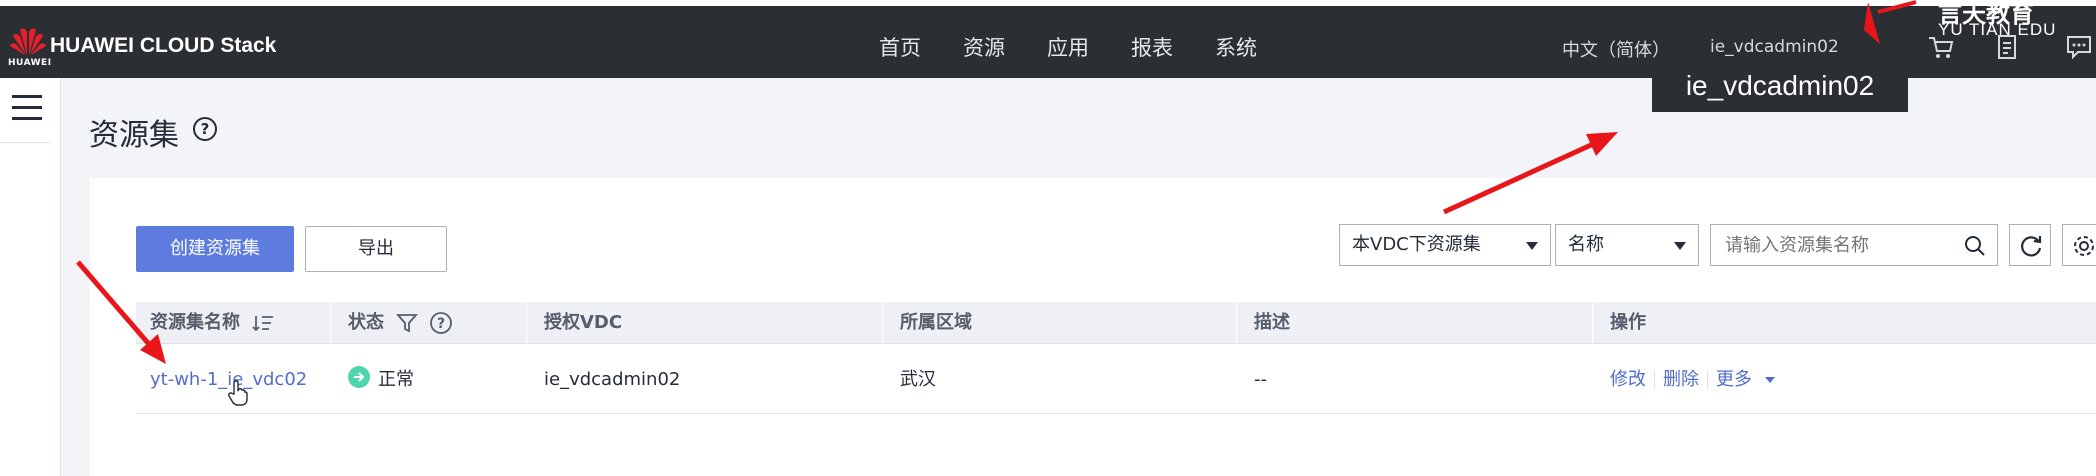 This screenshot has height=476, width=2096. I want to click on sort-icon, so click(263, 323).